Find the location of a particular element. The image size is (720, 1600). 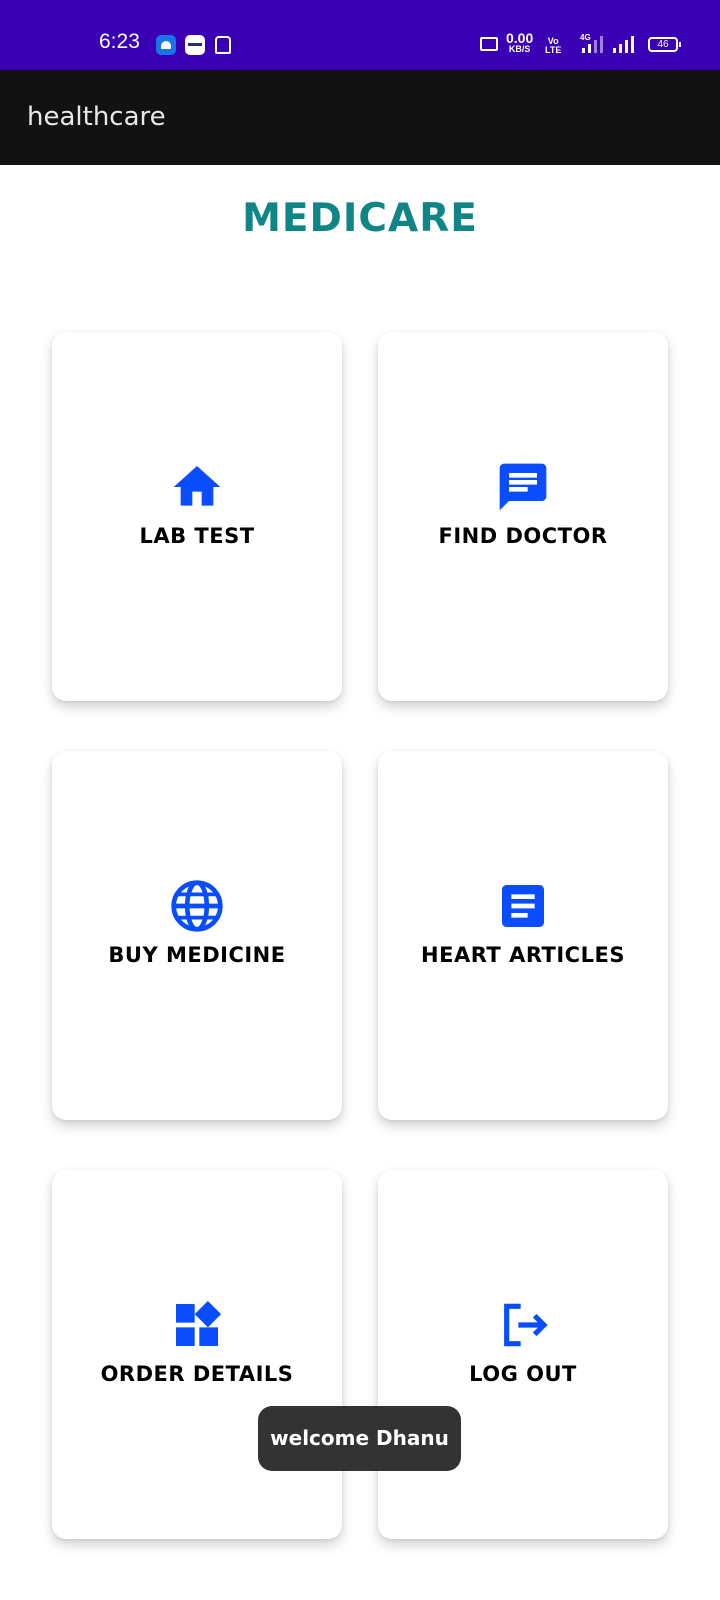

heart-articles-card: HEART ARTICLES is located at coordinates (523, 935).